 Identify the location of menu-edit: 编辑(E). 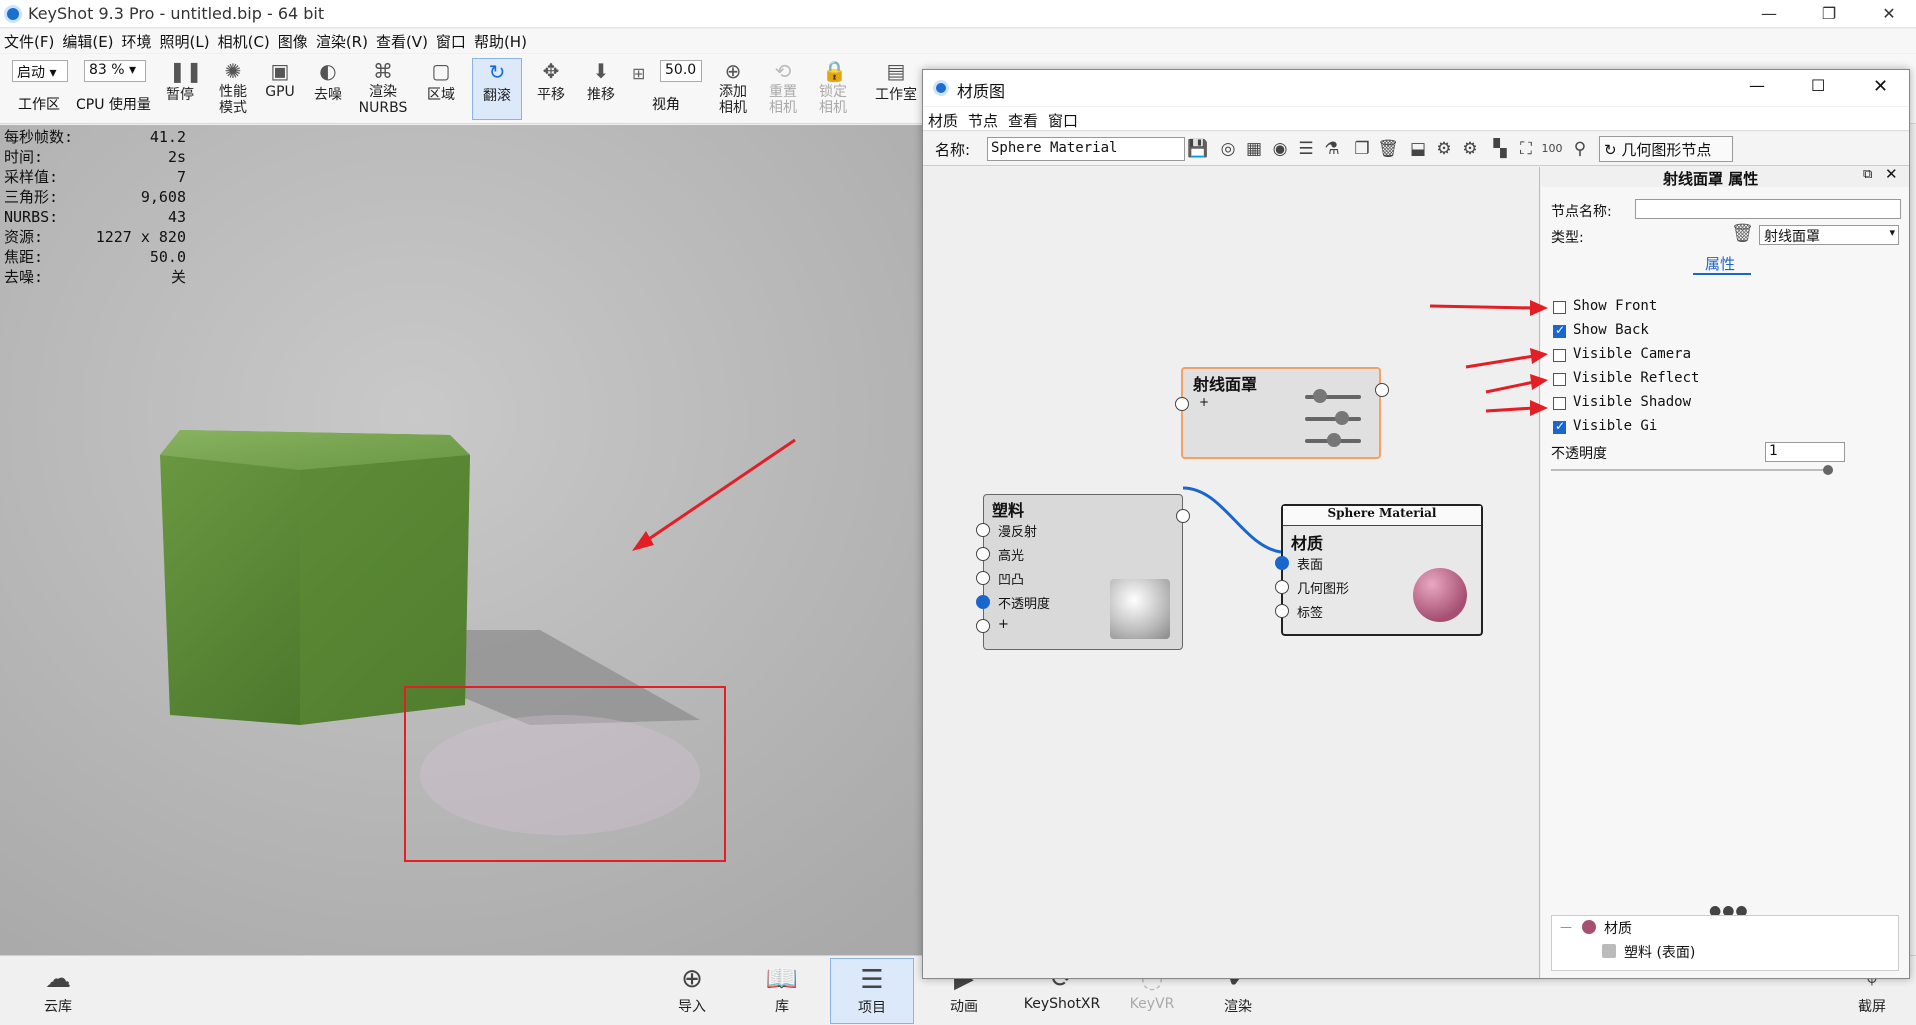
(87, 41).